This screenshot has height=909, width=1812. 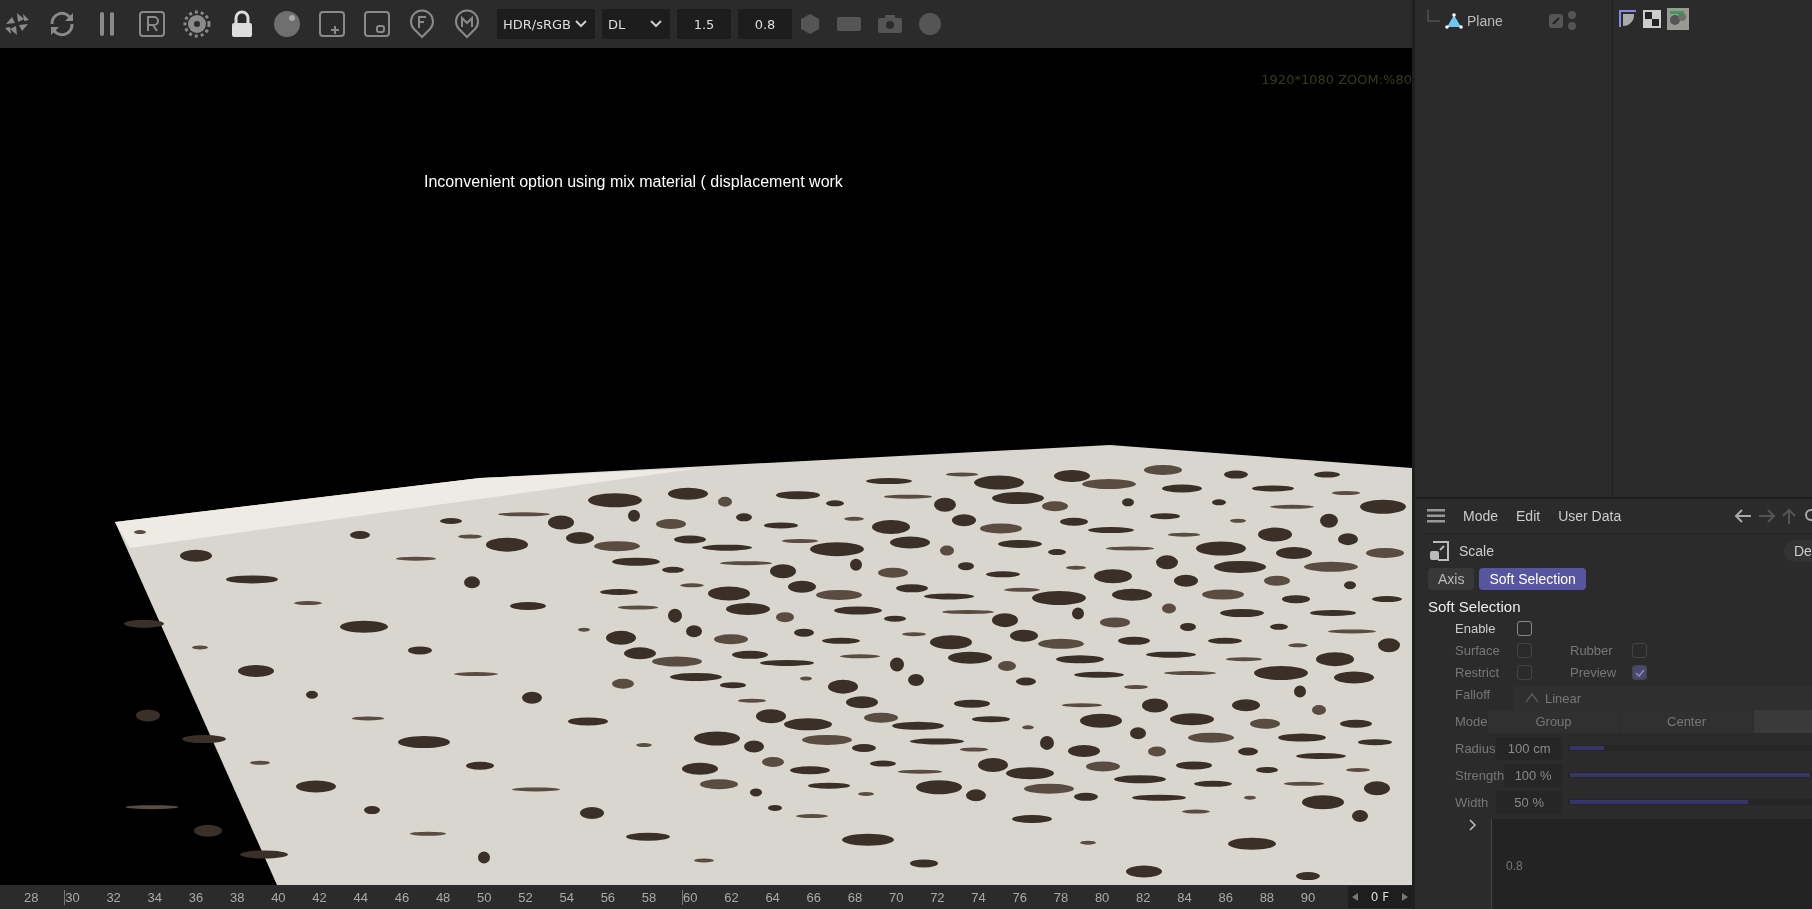 I want to click on menu-item: User Data, so click(x=1590, y=516).